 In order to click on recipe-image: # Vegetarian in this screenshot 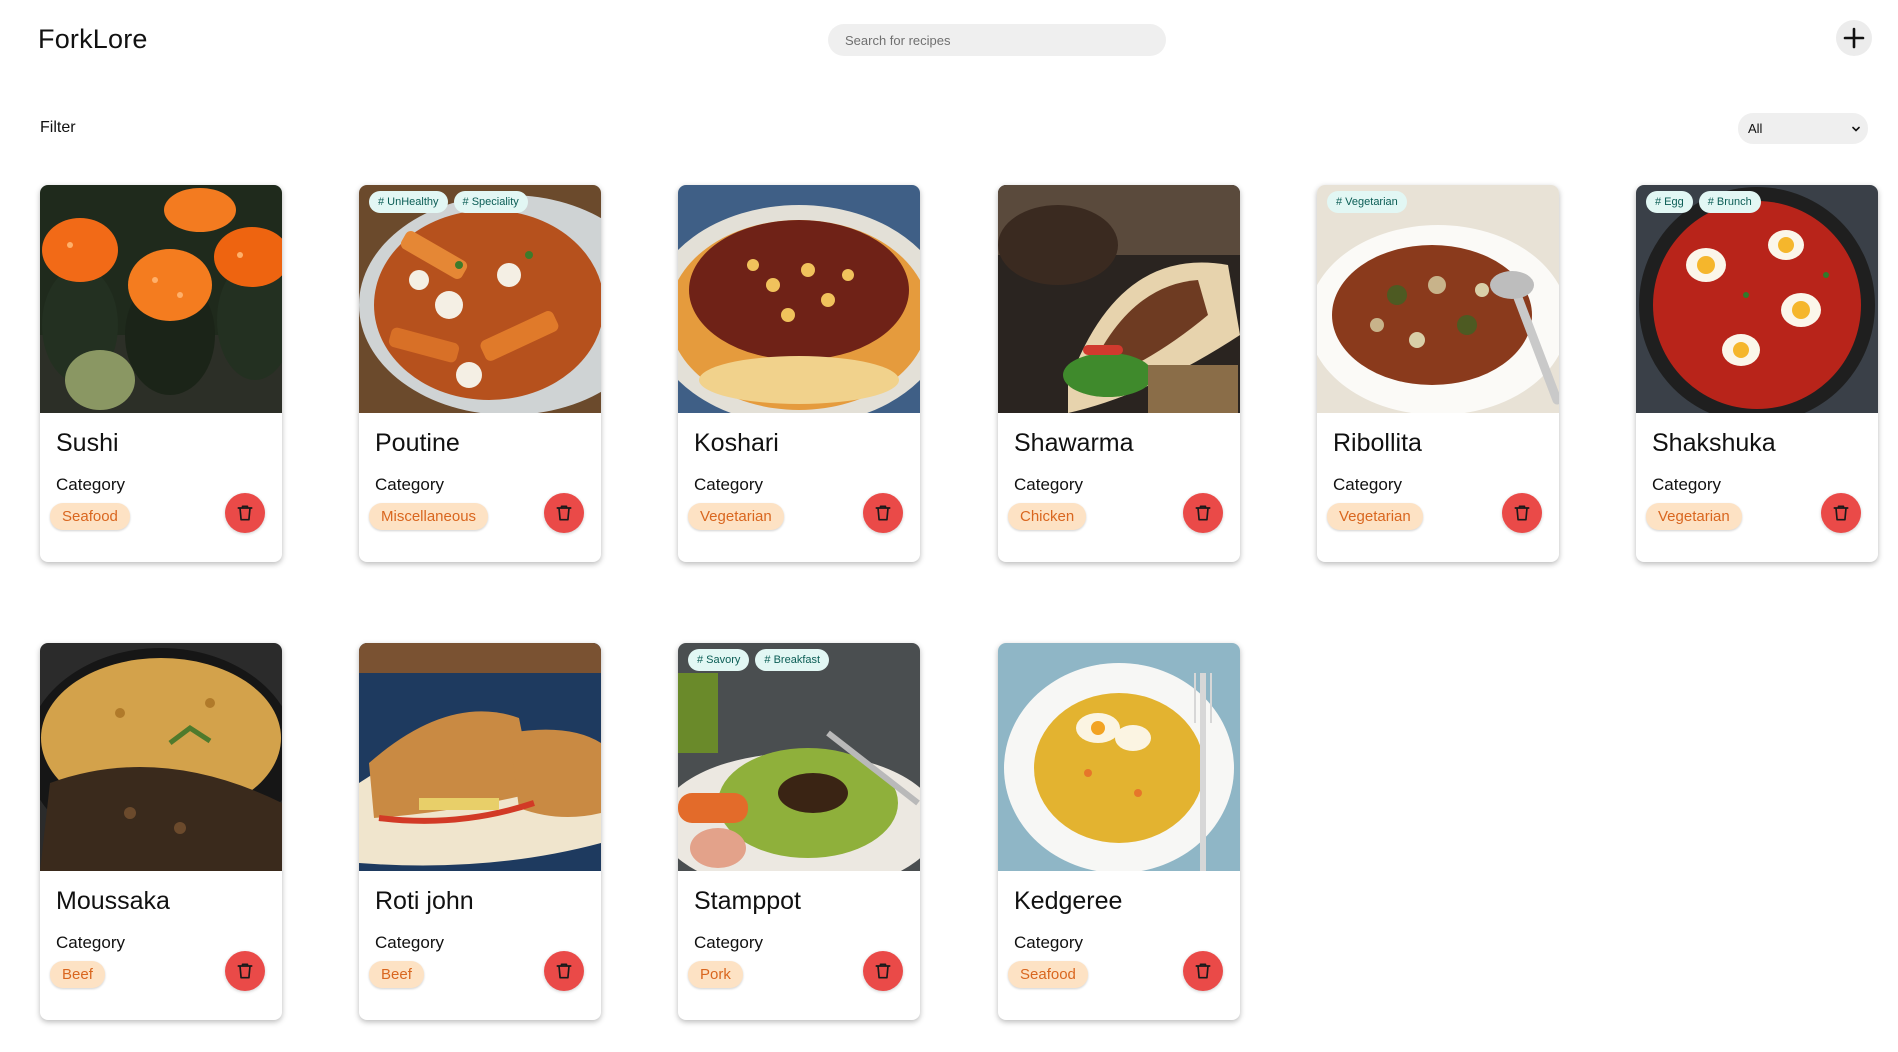, I will do `click(1438, 299)`.